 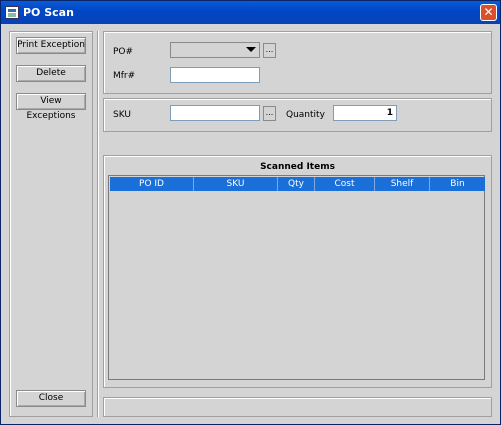 I want to click on print-exception-button: Print Exception, so click(x=51, y=45).